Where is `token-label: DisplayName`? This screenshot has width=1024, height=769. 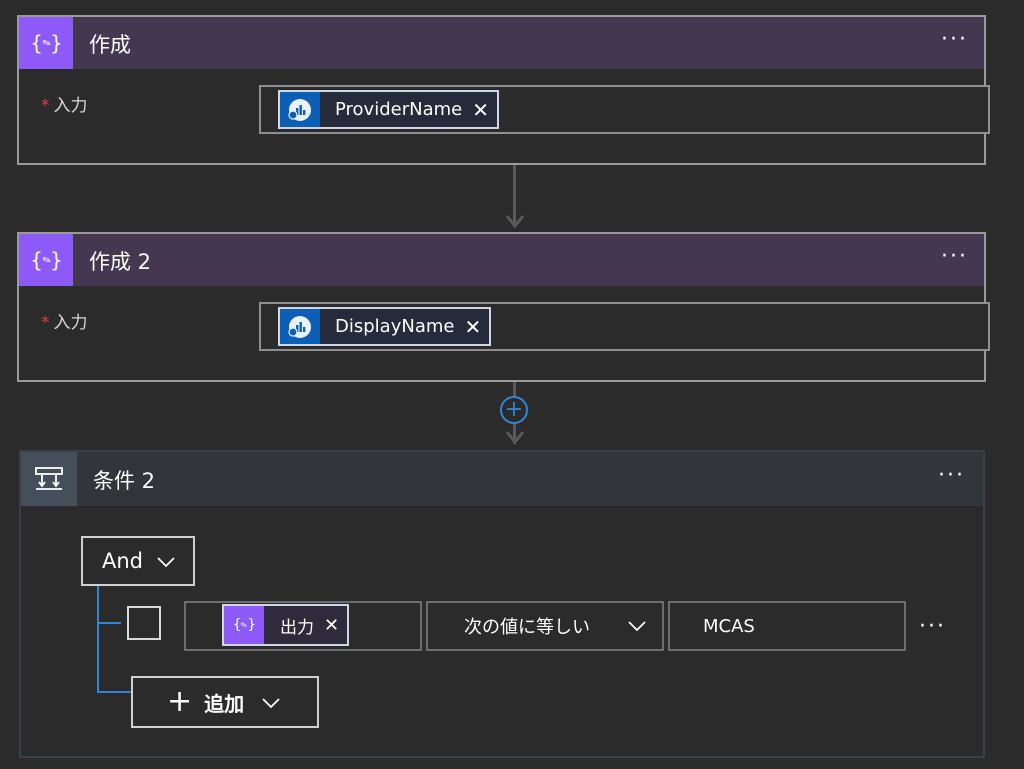 token-label: DisplayName is located at coordinates (395, 326).